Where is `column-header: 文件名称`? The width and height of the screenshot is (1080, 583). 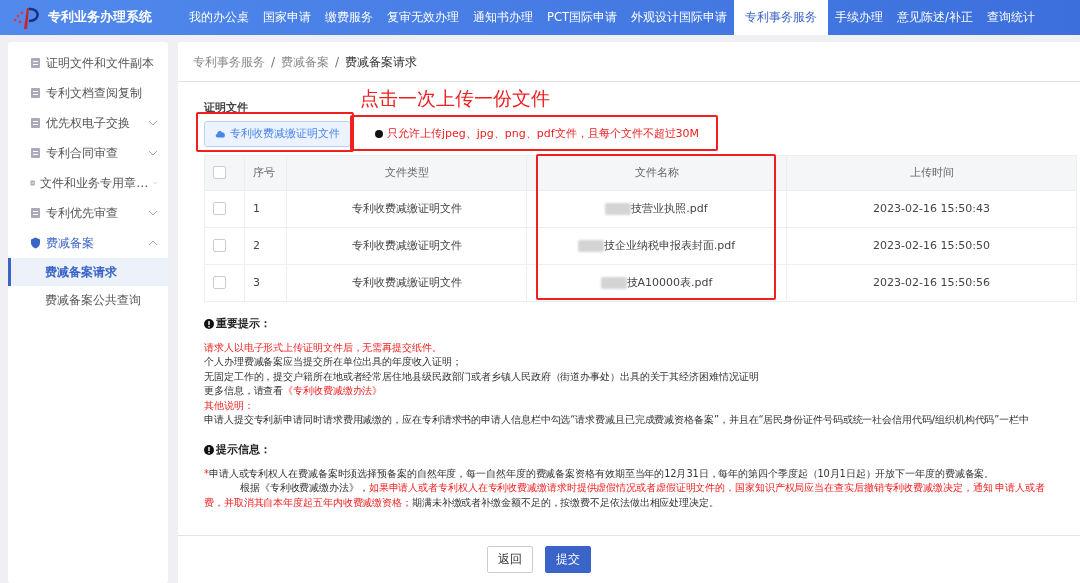 column-header: 文件名称 is located at coordinates (656, 172).